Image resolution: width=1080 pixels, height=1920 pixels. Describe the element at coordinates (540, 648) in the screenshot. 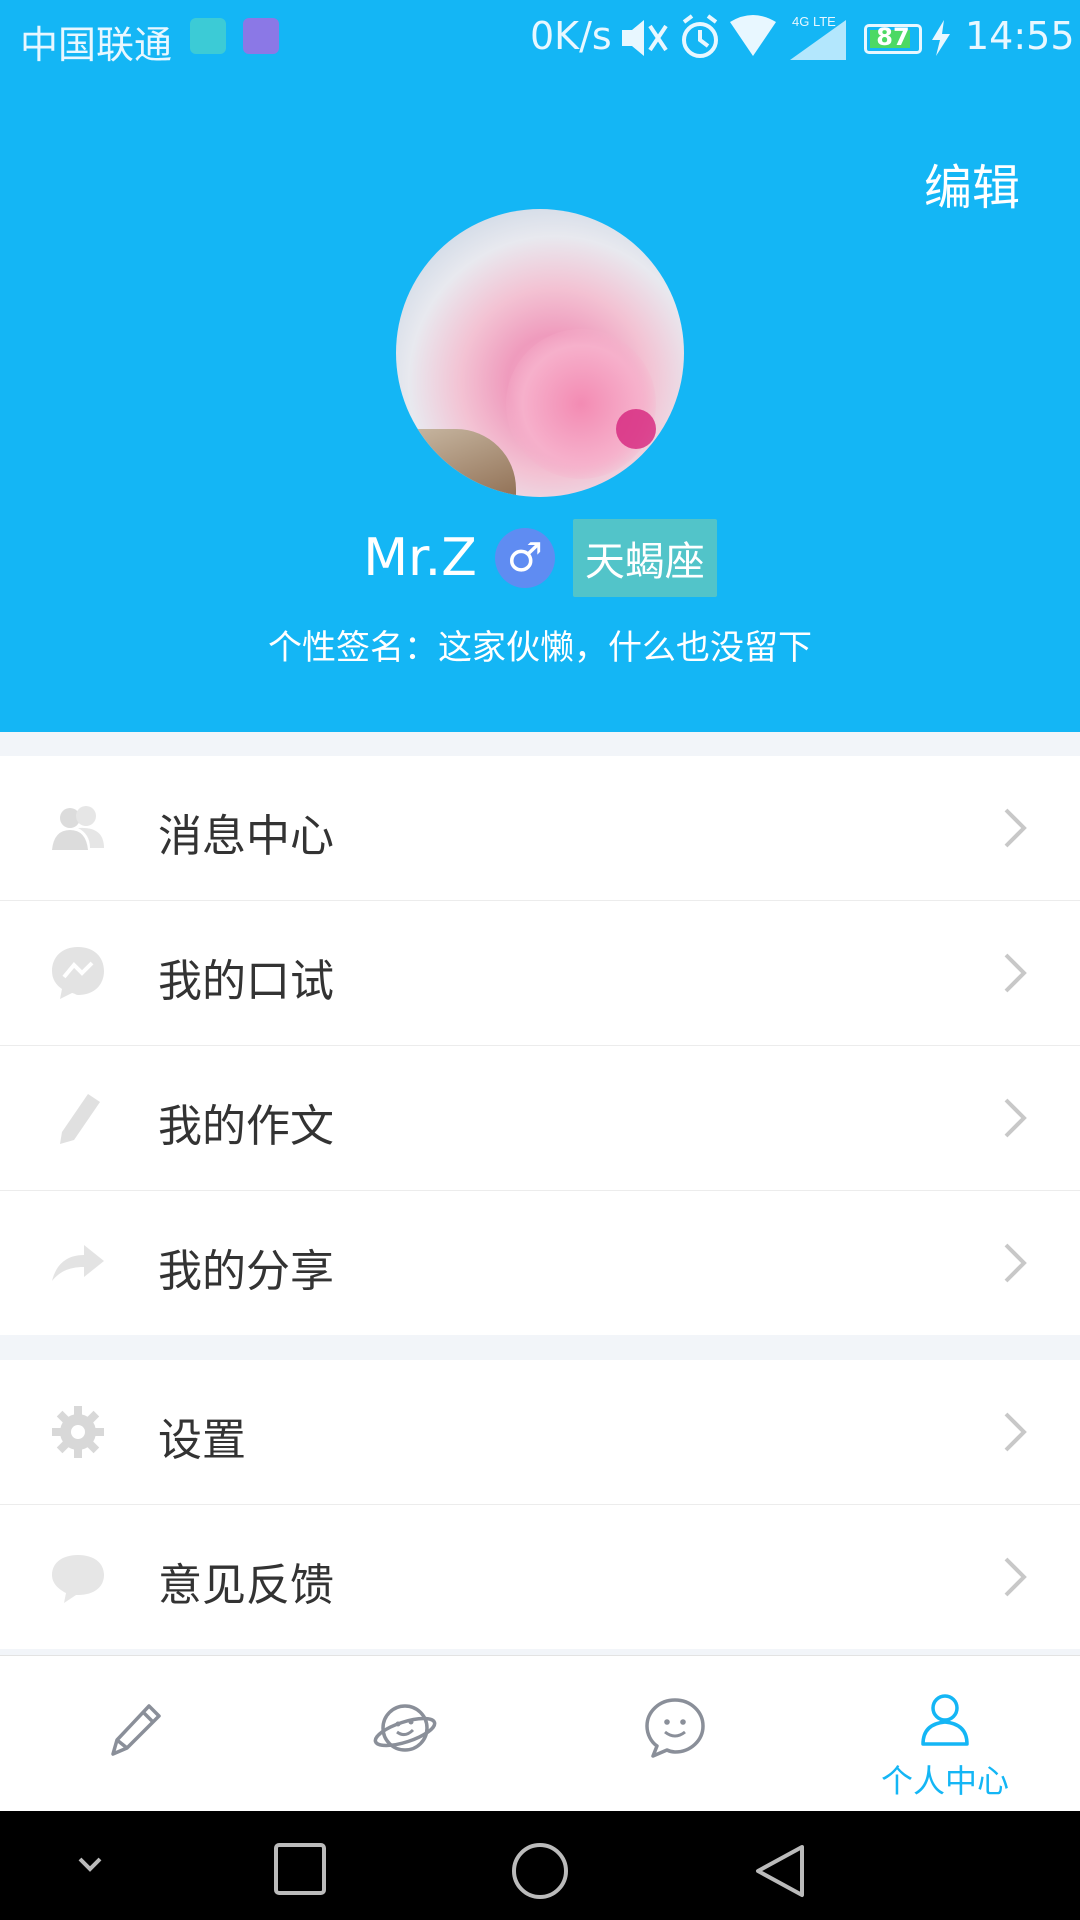

I see `signature: 个性签名：这家伙懒，什么也没留下` at that location.